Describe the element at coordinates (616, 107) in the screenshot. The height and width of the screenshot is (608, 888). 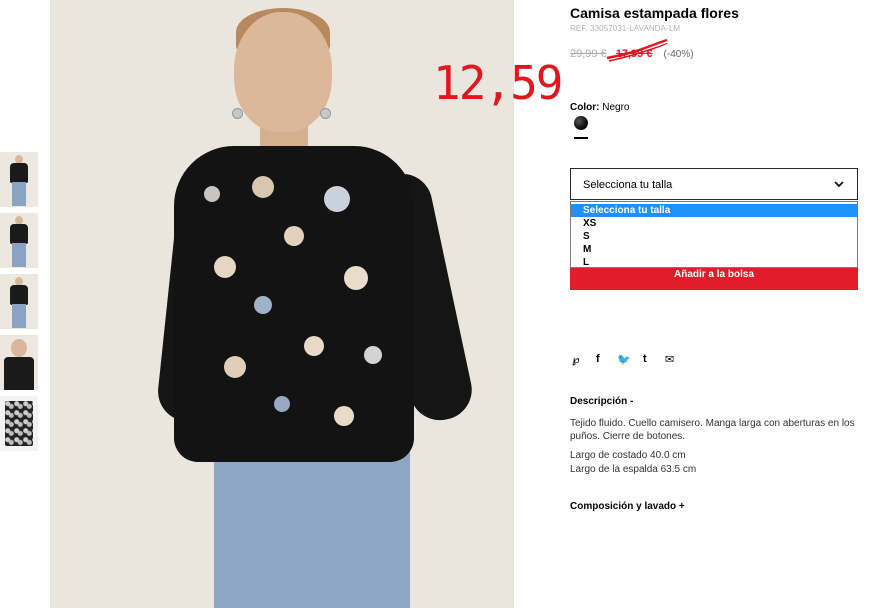
I see `color-value: Negro` at that location.